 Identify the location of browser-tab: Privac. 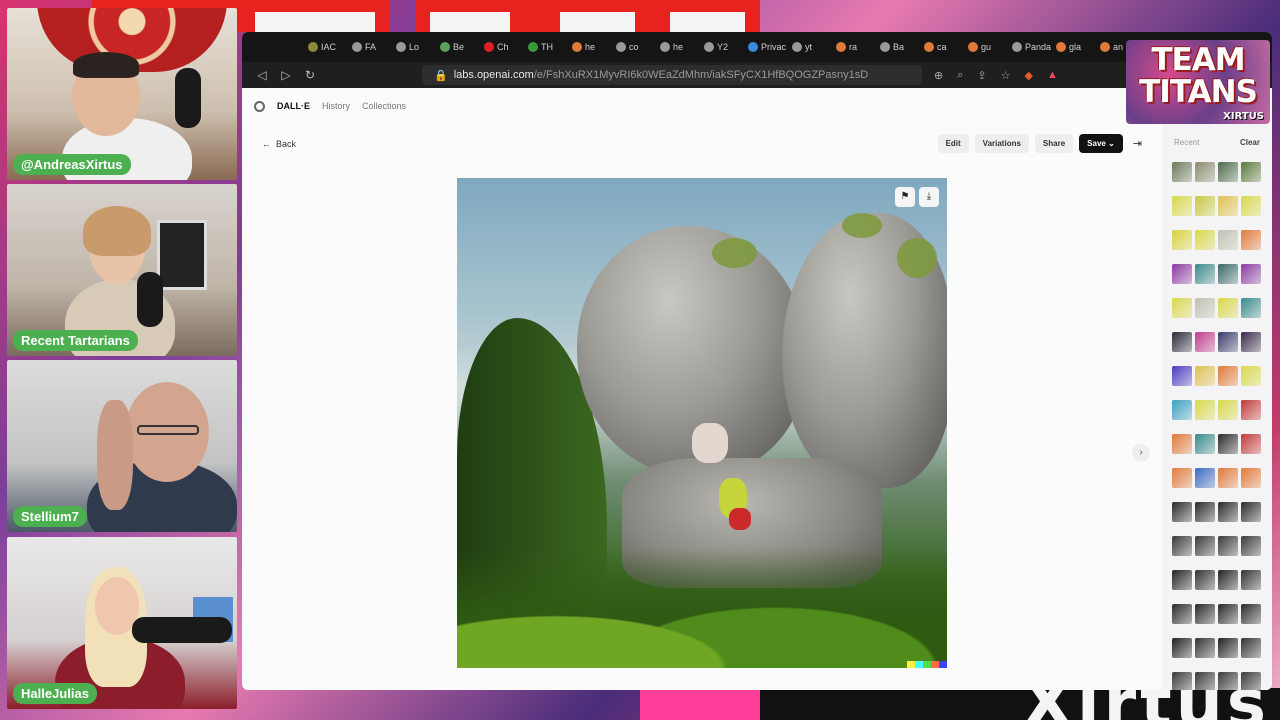
(768, 47).